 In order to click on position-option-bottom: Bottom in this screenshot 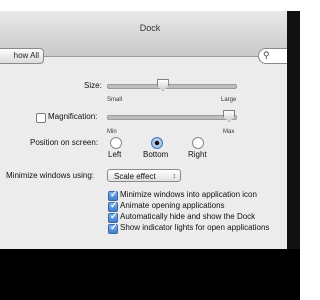, I will do `click(156, 154)`.